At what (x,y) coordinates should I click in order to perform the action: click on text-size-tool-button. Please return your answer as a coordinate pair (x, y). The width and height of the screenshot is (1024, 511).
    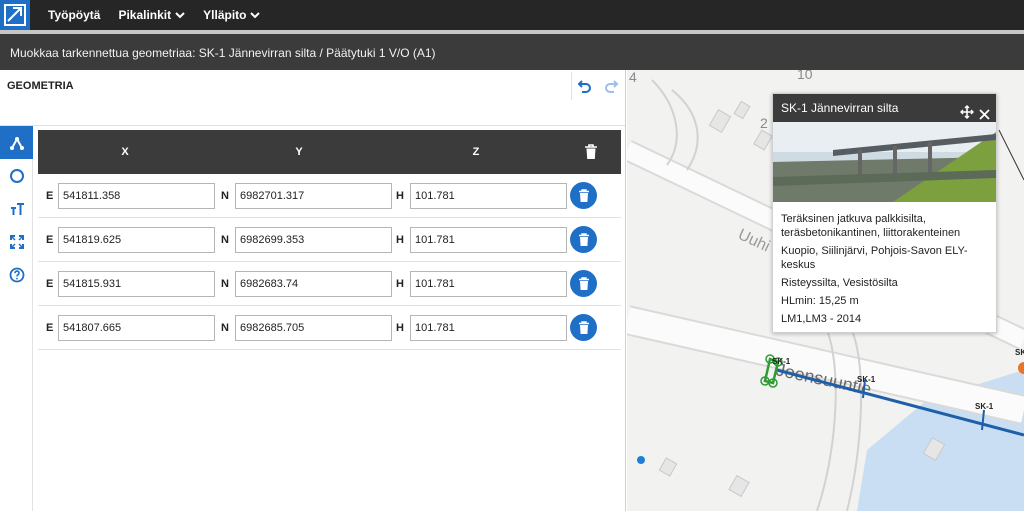
    Looking at the image, I should click on (16, 208).